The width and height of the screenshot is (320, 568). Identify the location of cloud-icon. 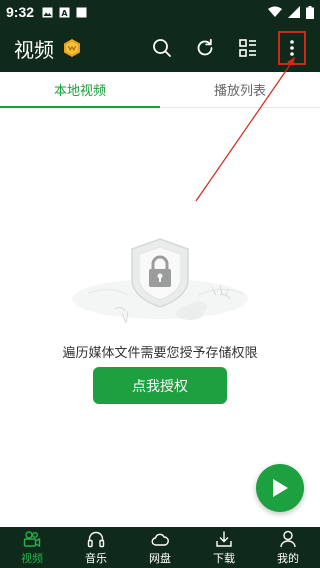
(160, 539).